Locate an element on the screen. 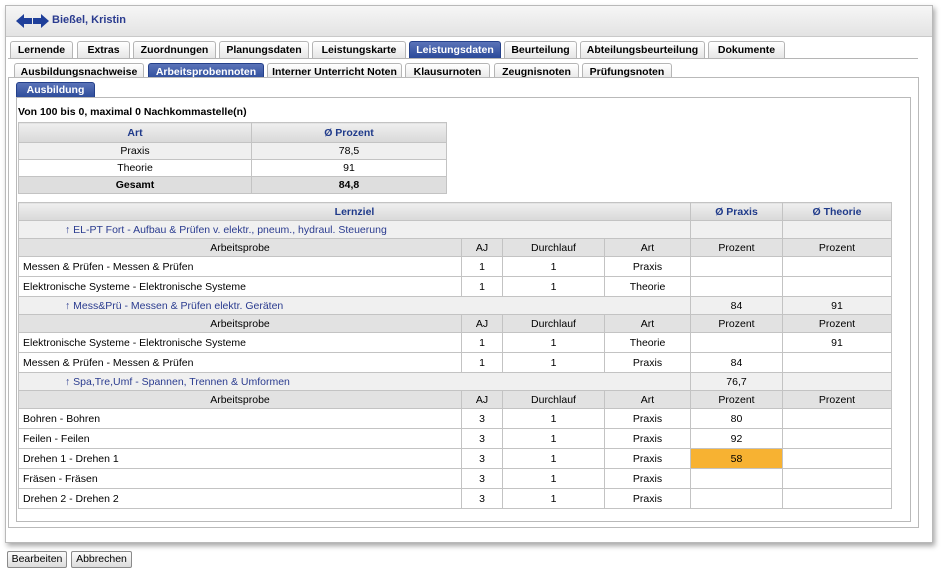  summary-total-row: Gesamt 84,8 is located at coordinates (232, 185).